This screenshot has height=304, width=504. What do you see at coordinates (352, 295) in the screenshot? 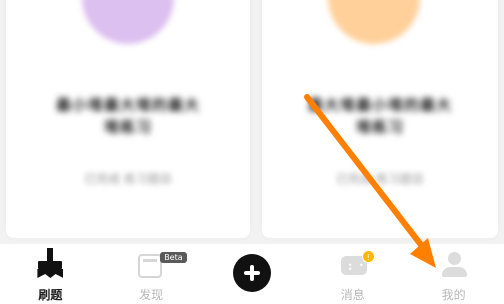
I see `nav-label: 消息` at bounding box center [352, 295].